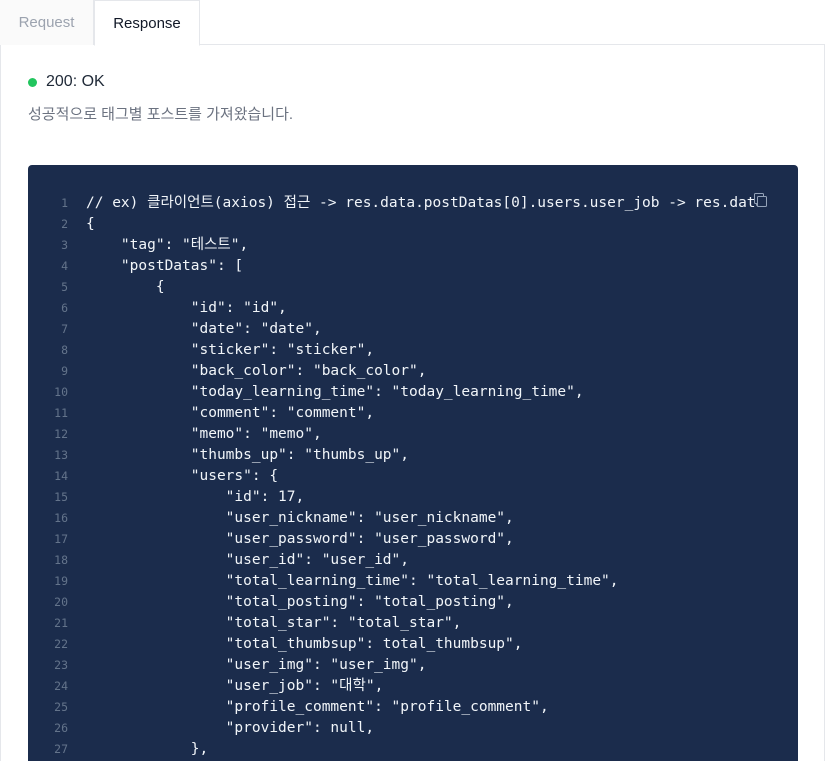 This screenshot has width=825, height=761. I want to click on code-line: 12 "memo": "memo",, so click(413, 434).